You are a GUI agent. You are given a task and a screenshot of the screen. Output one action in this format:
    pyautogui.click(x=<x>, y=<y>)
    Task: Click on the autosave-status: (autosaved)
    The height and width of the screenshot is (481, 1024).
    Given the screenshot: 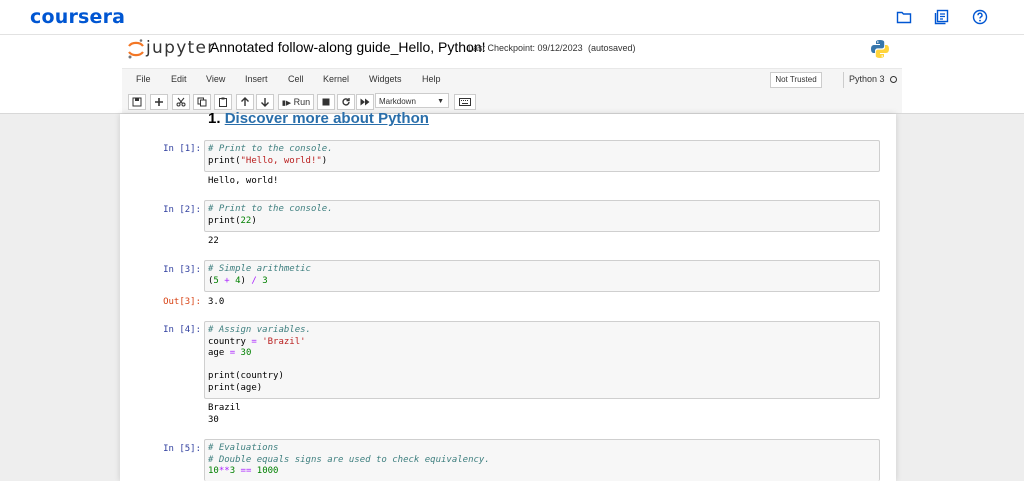 What is the action you would take?
    pyautogui.click(x=612, y=48)
    